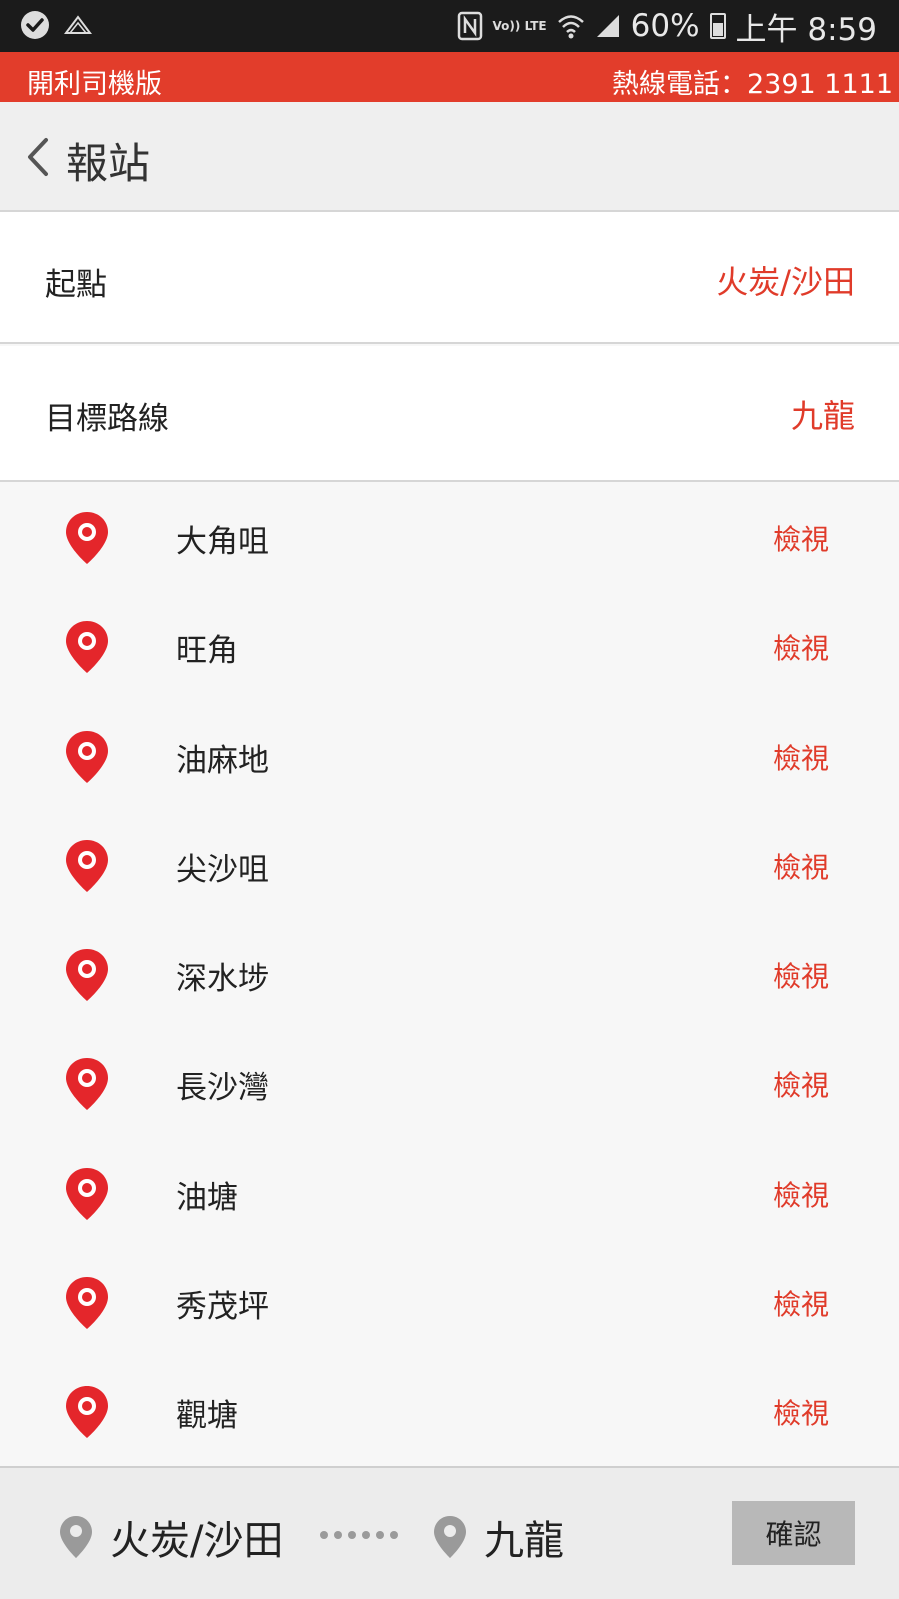  I want to click on hotline-link: 熱線電話：2391 1111, so click(752, 81).